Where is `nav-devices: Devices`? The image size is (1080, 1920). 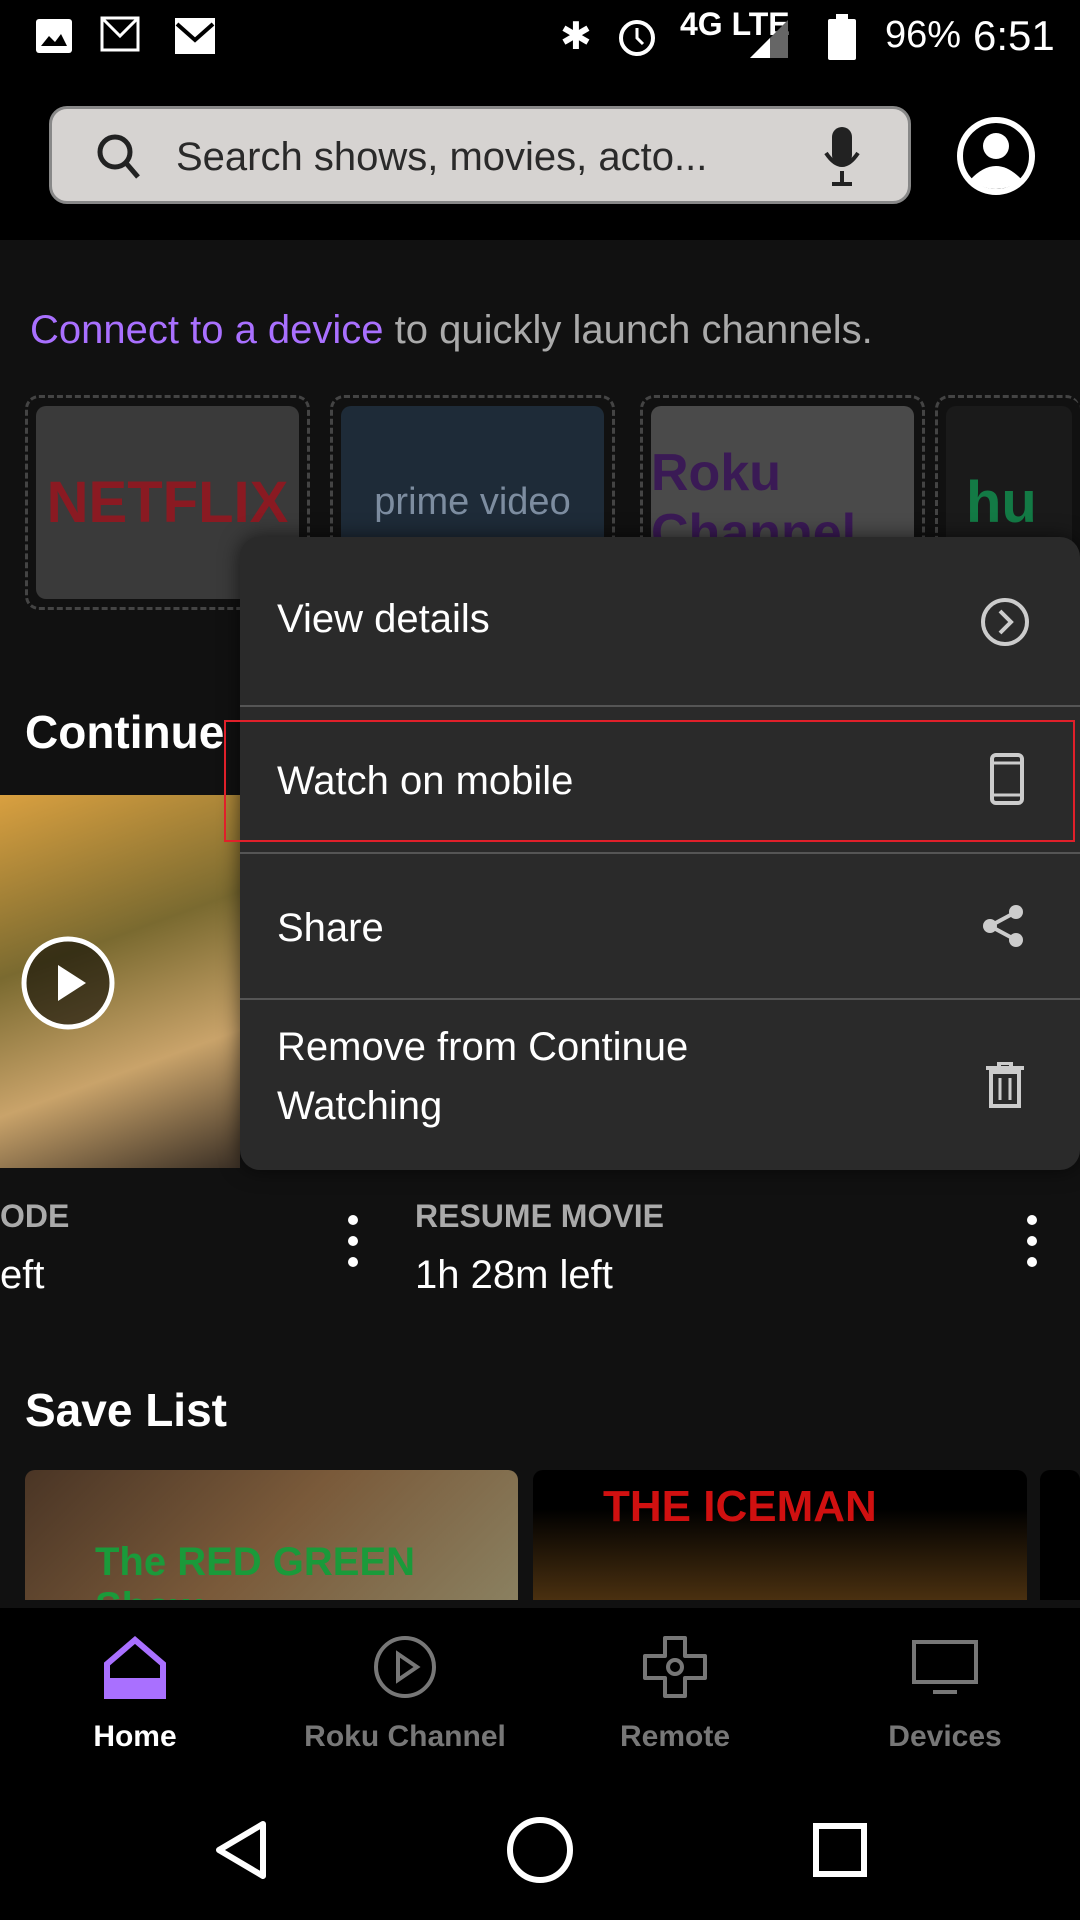 nav-devices: Devices is located at coordinates (945, 1691).